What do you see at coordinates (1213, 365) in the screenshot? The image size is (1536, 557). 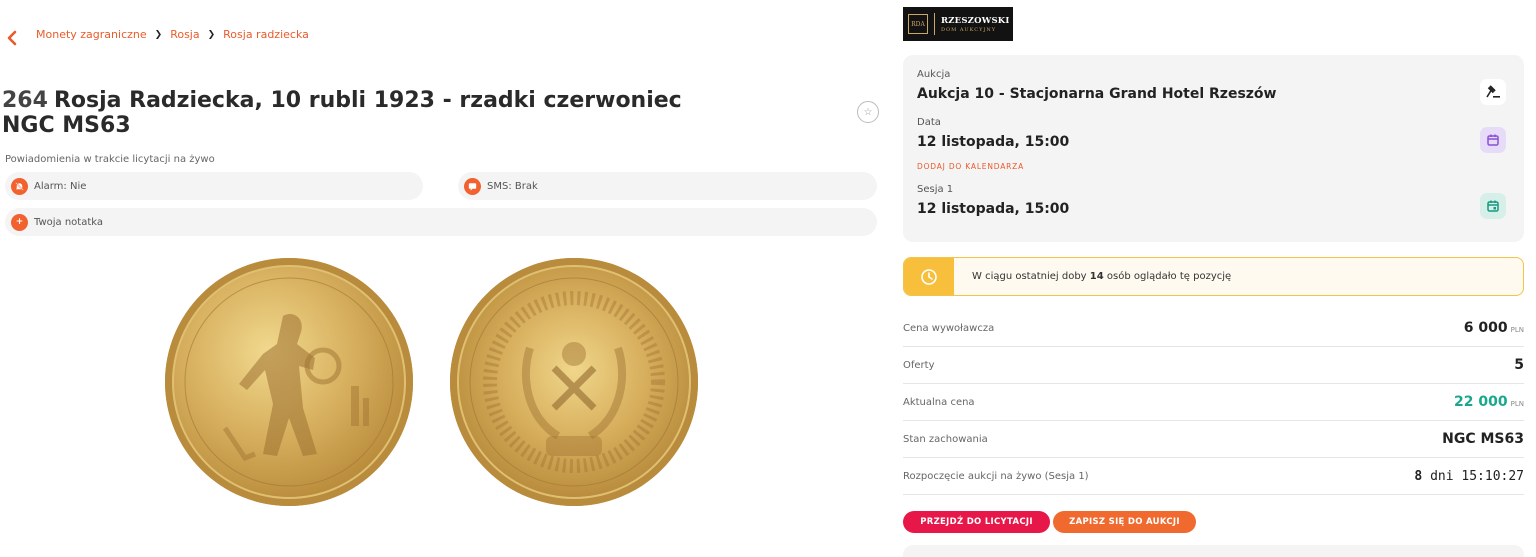 I see `offers-row: Oferty 5` at bounding box center [1213, 365].